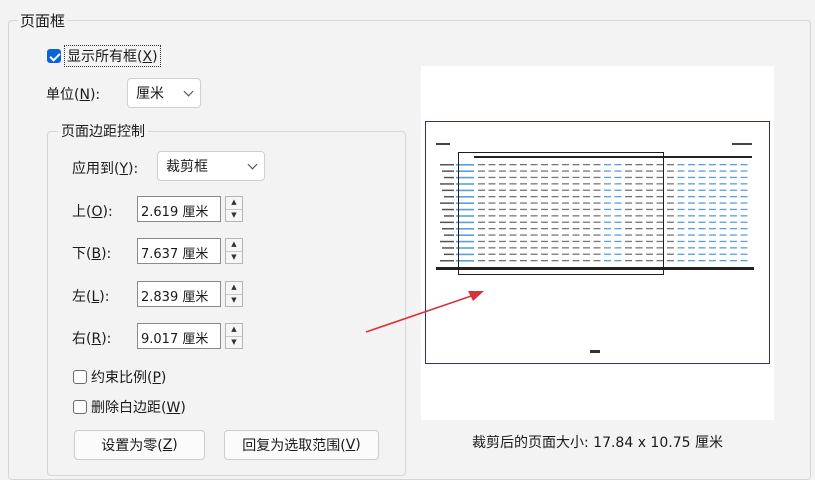  Describe the element at coordinates (43, 20) in the screenshot. I see `page-box-group-title: 页面框` at that location.